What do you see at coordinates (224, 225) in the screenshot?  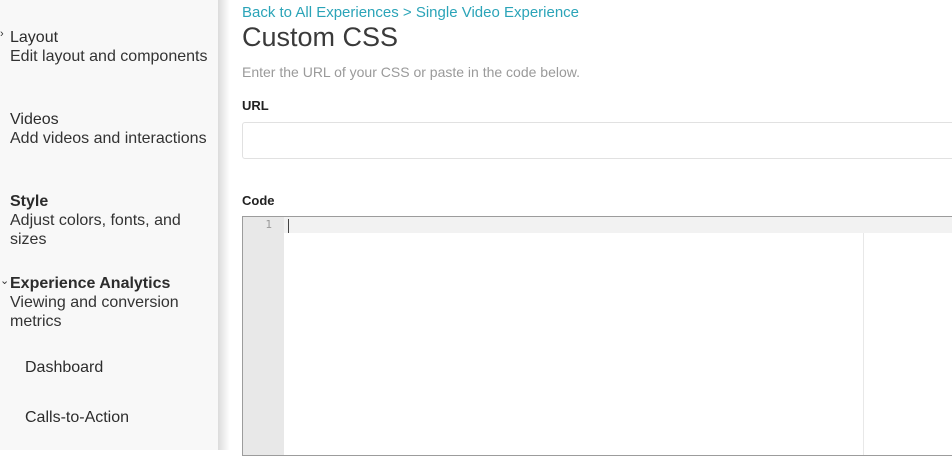 I see `sidebar-shadow` at bounding box center [224, 225].